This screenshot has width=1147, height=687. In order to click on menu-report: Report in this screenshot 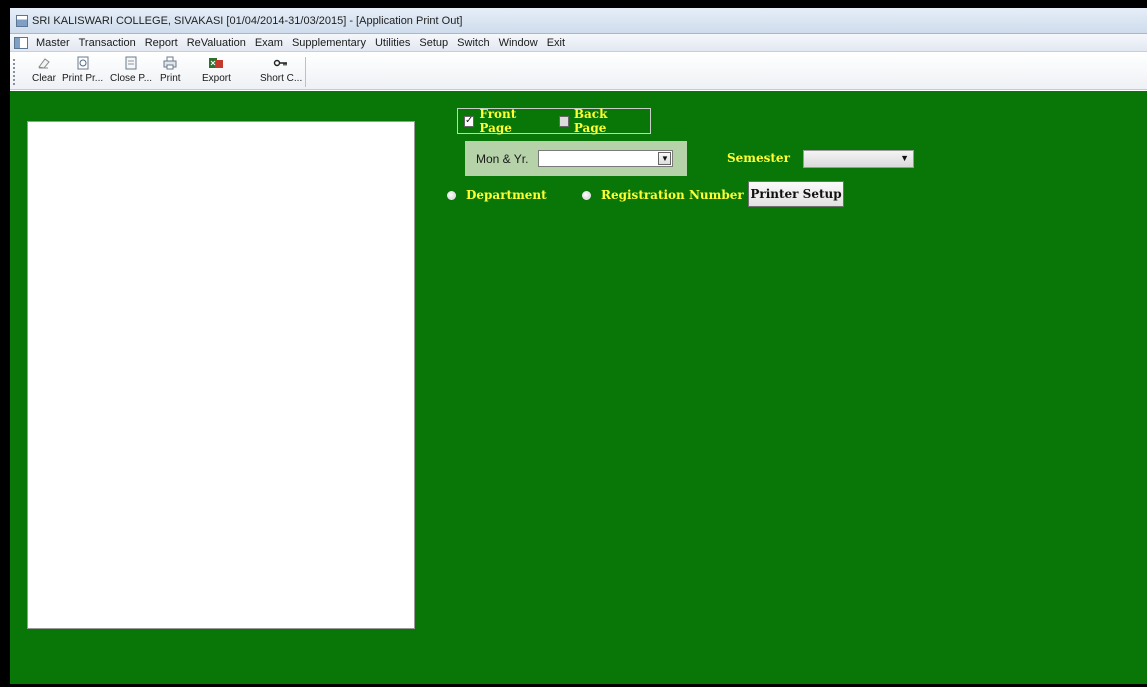, I will do `click(161, 43)`.